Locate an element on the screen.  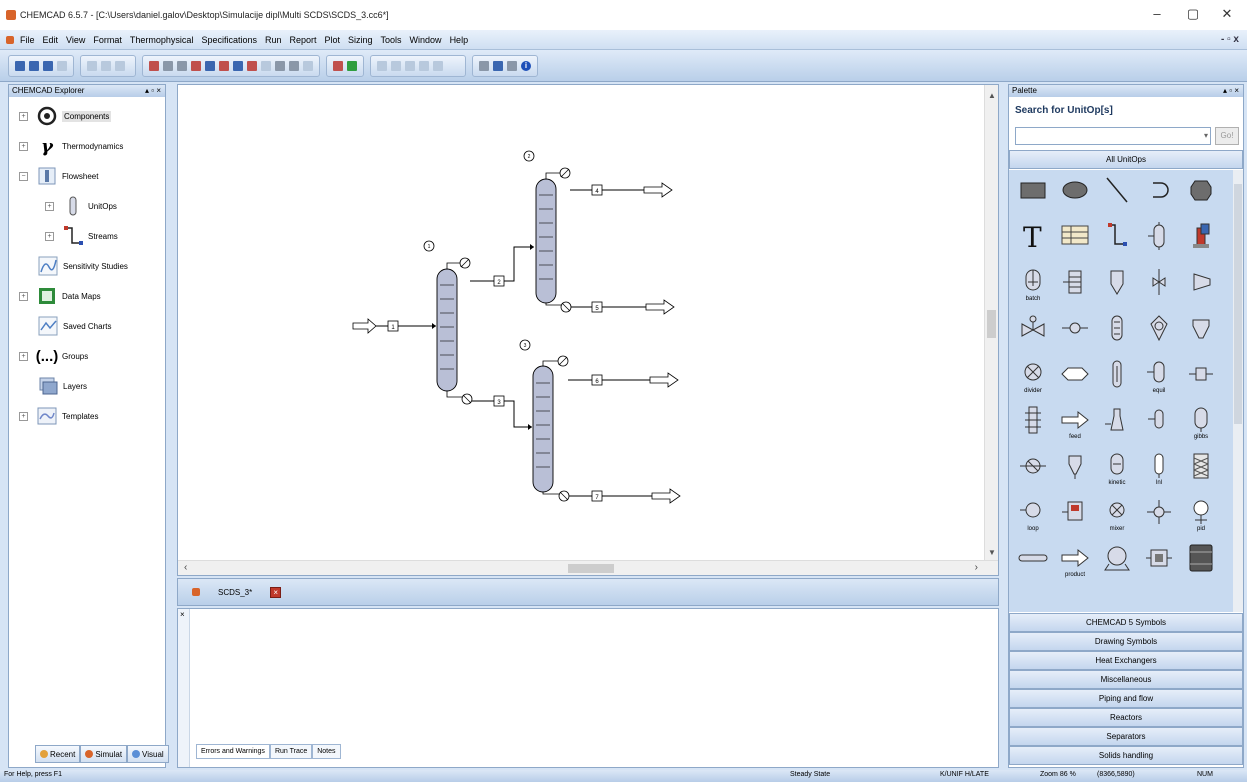
reactor-icon is located at coordinates (1159, 335).